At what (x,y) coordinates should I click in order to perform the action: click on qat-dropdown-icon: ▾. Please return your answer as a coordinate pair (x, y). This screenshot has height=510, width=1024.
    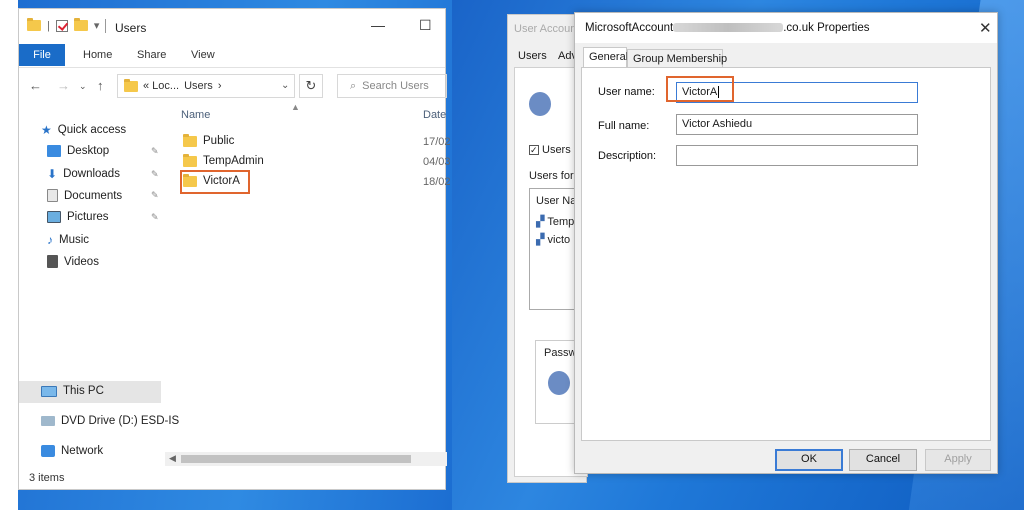
    Looking at the image, I should click on (97, 25).